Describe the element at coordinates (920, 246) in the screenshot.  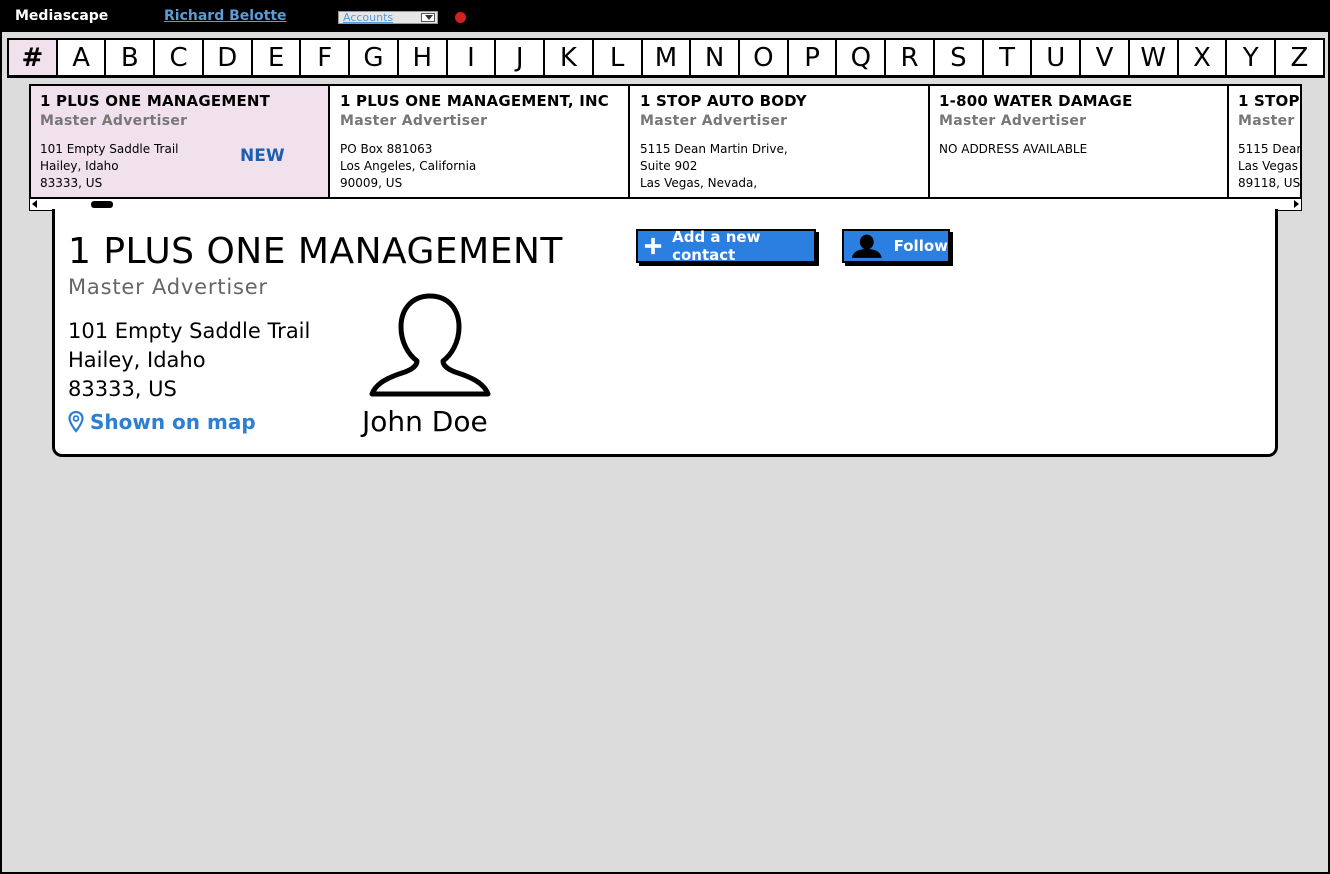
I see `follow-label: Follow` at that location.